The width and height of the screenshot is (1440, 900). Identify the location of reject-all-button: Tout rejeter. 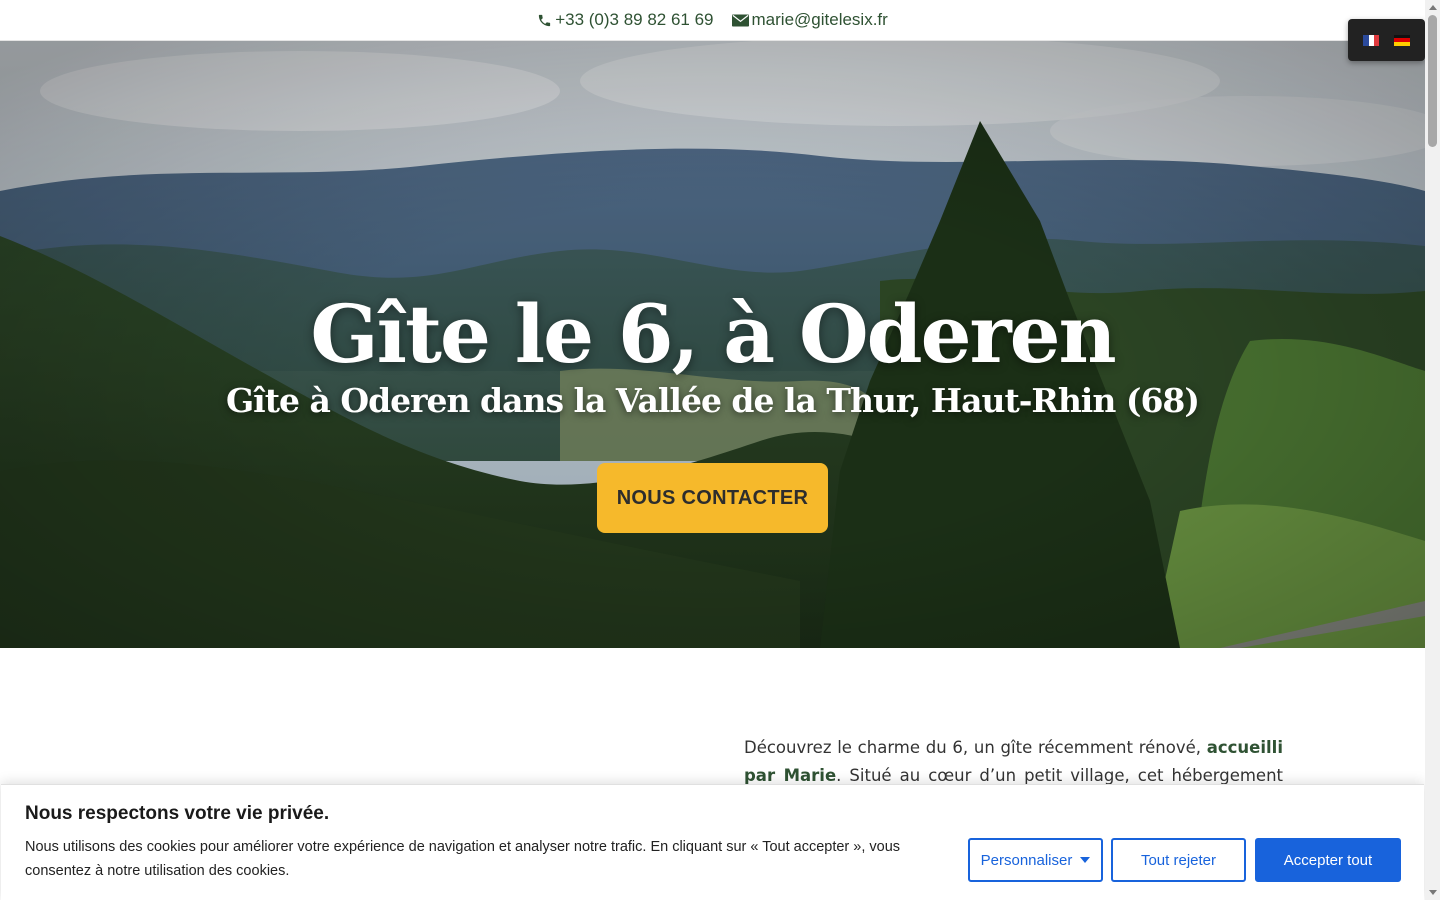
(1178, 860).